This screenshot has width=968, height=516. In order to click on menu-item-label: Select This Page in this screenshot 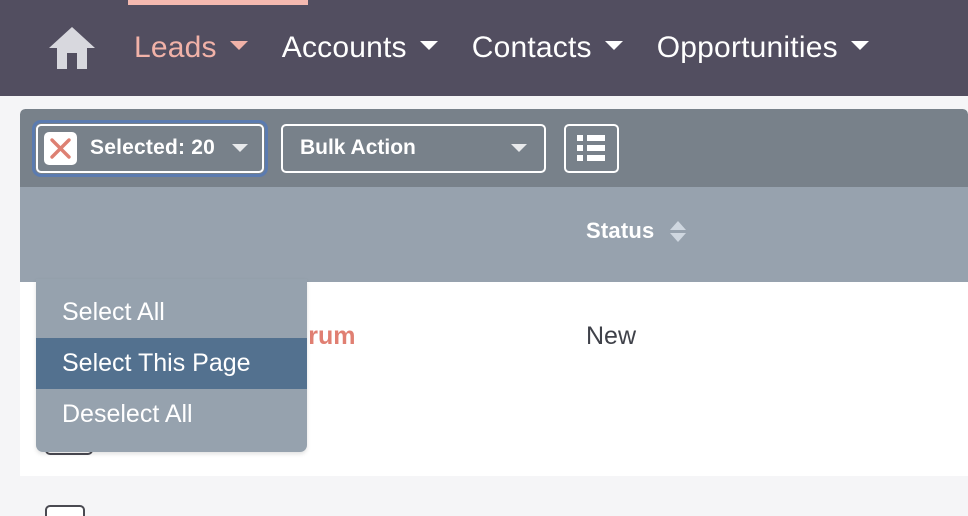, I will do `click(156, 363)`.